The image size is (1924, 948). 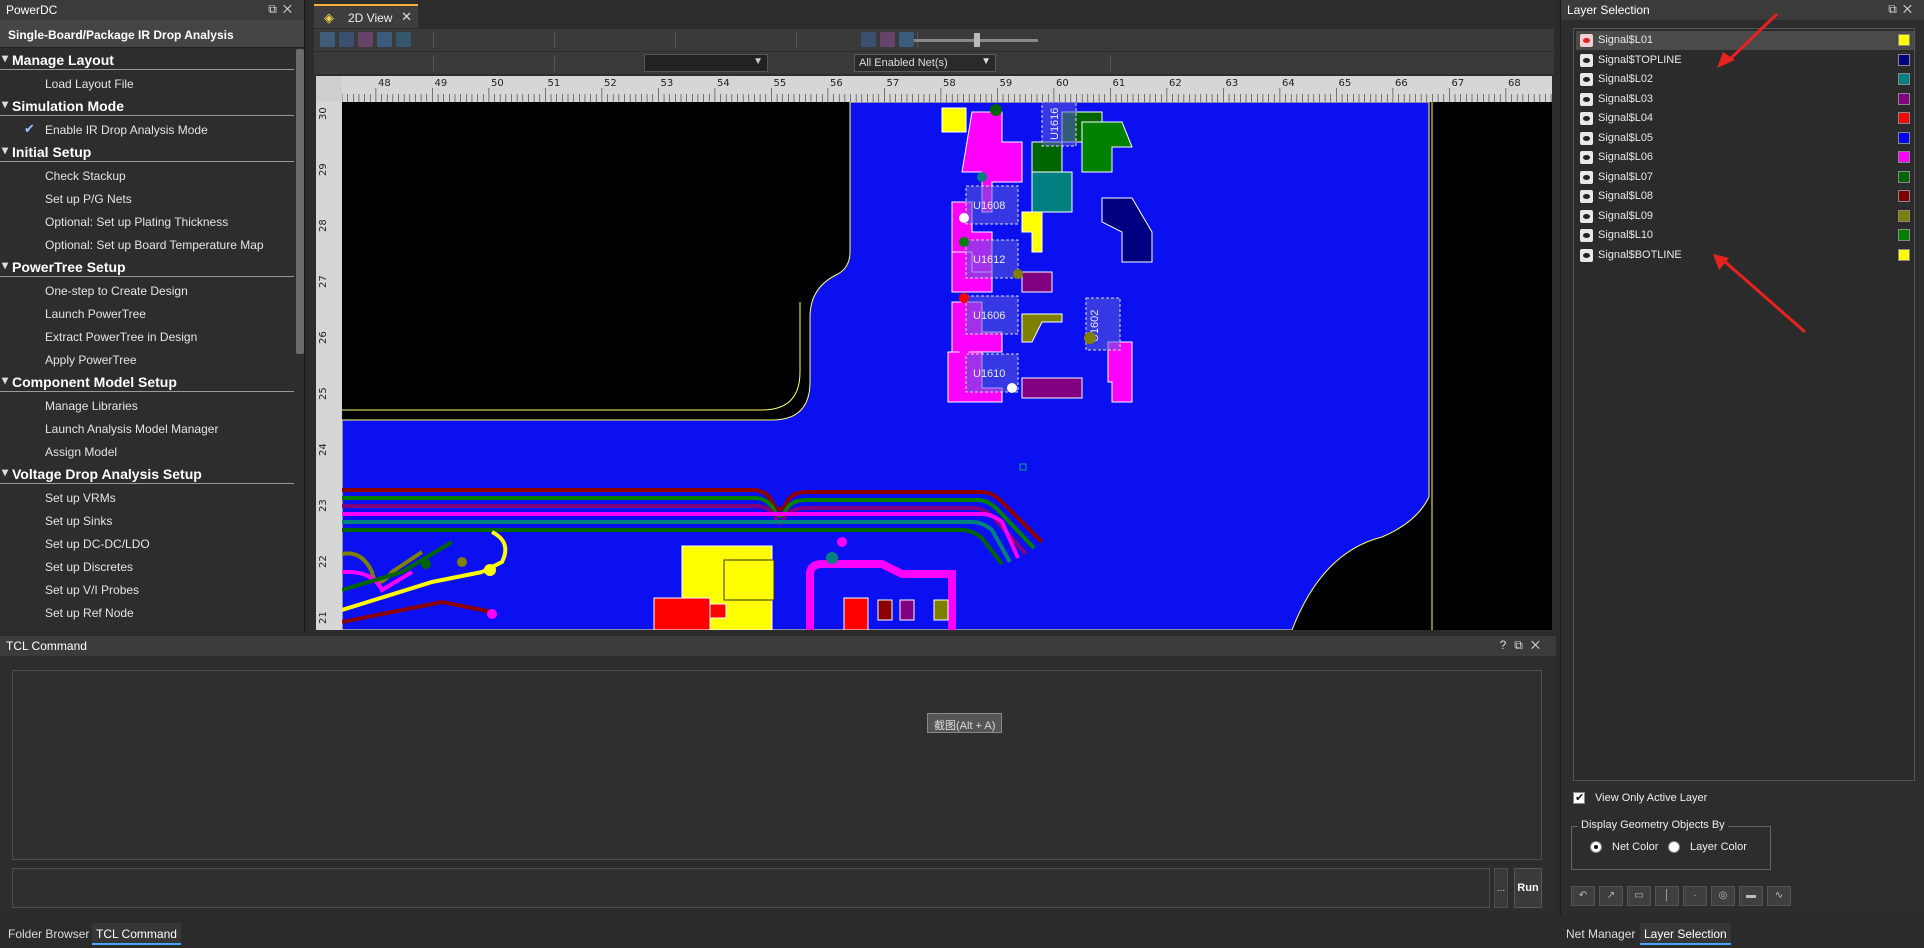 What do you see at coordinates (1611, 896) in the screenshot?
I see `geometry-filter-icon: ↗` at bounding box center [1611, 896].